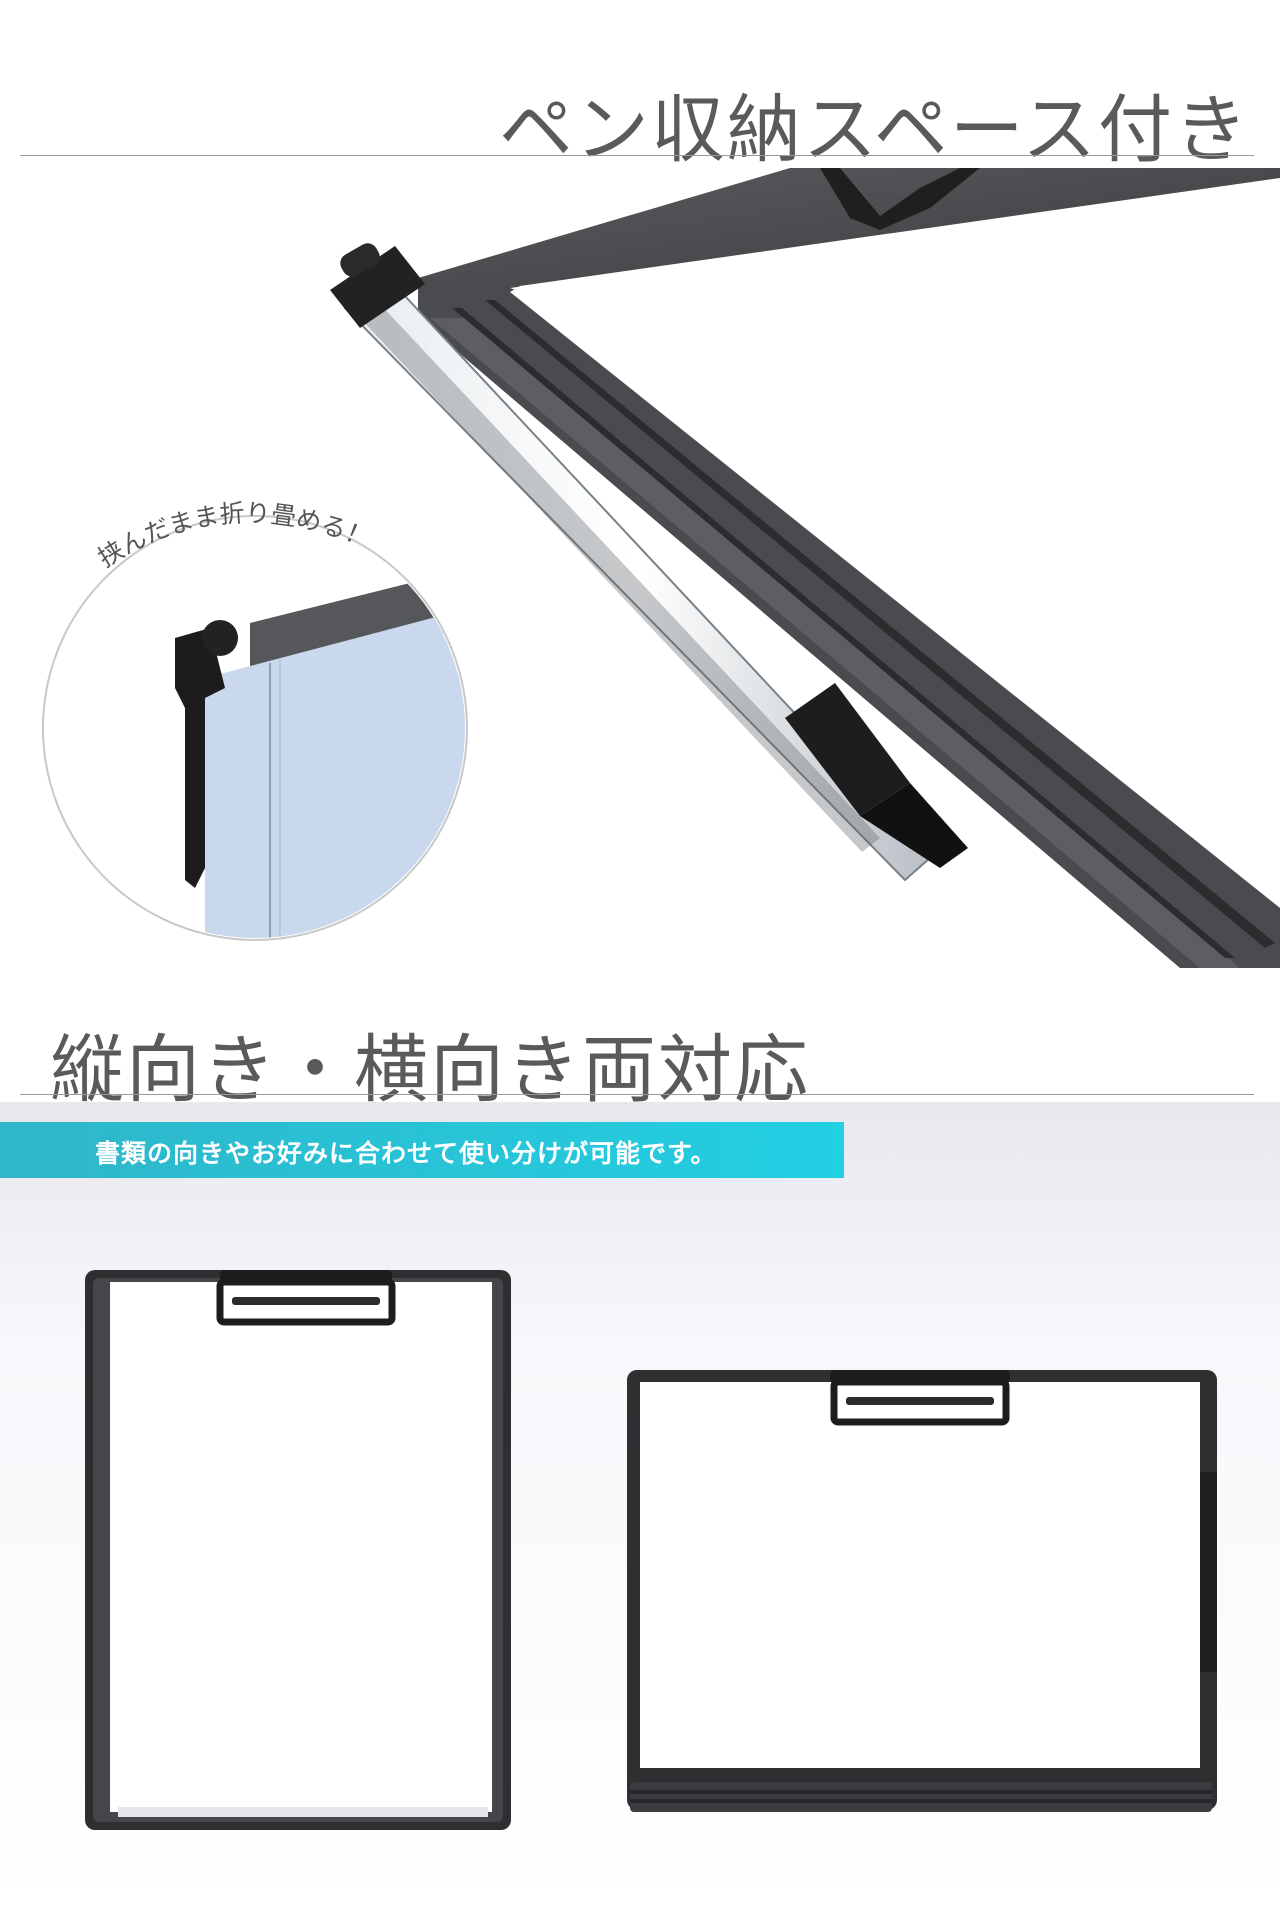 The image size is (1280, 1911). I want to click on feature-banner: 書類の向きやお好みに合わせて使い分けが可能です。, so click(422, 1150).